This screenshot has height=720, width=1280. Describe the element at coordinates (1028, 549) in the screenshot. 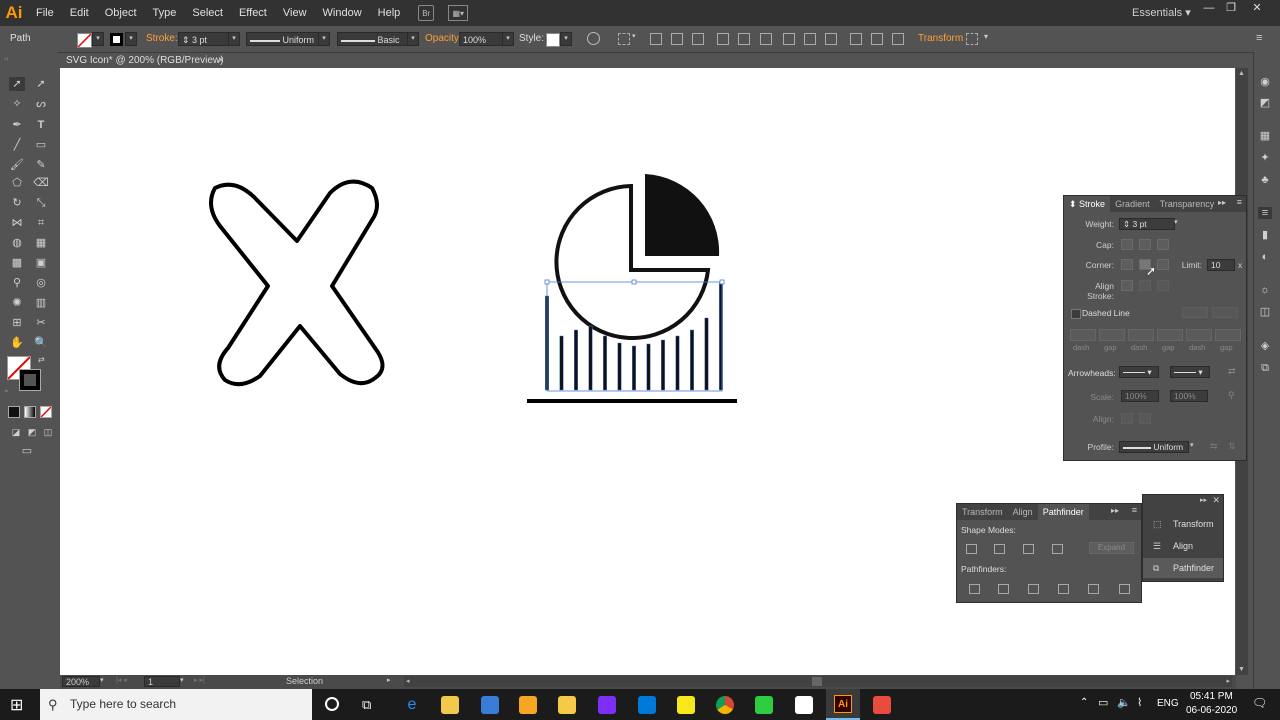

I see `intersect-icon` at that location.